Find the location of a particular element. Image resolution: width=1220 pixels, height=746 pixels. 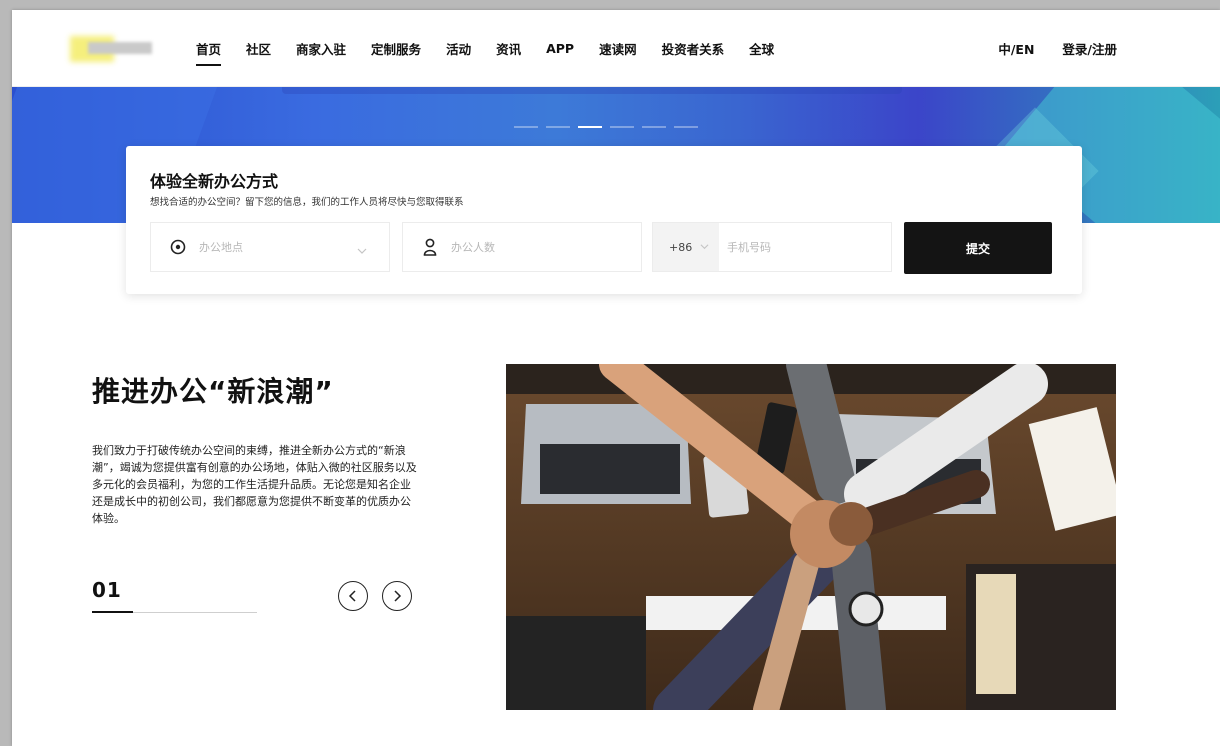

country-code-select: +86 is located at coordinates (686, 247).